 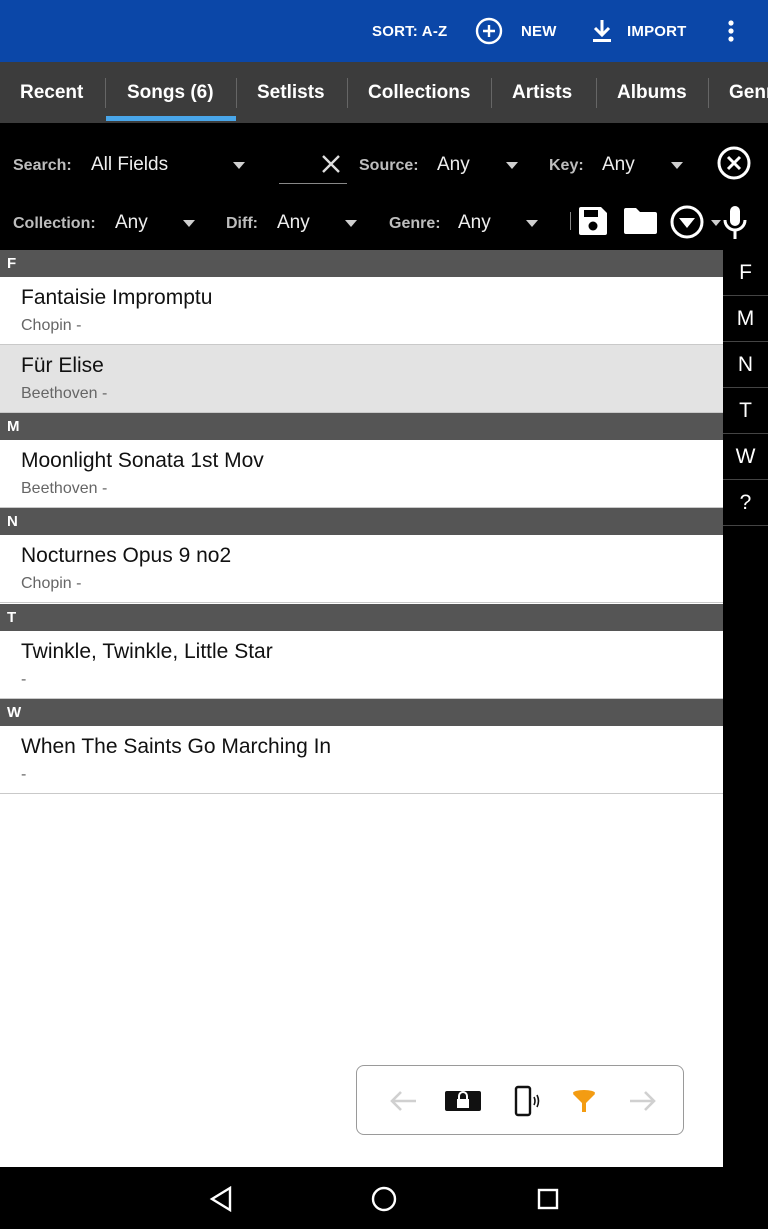 What do you see at coordinates (515, 31) in the screenshot?
I see `new-button: NEW` at bounding box center [515, 31].